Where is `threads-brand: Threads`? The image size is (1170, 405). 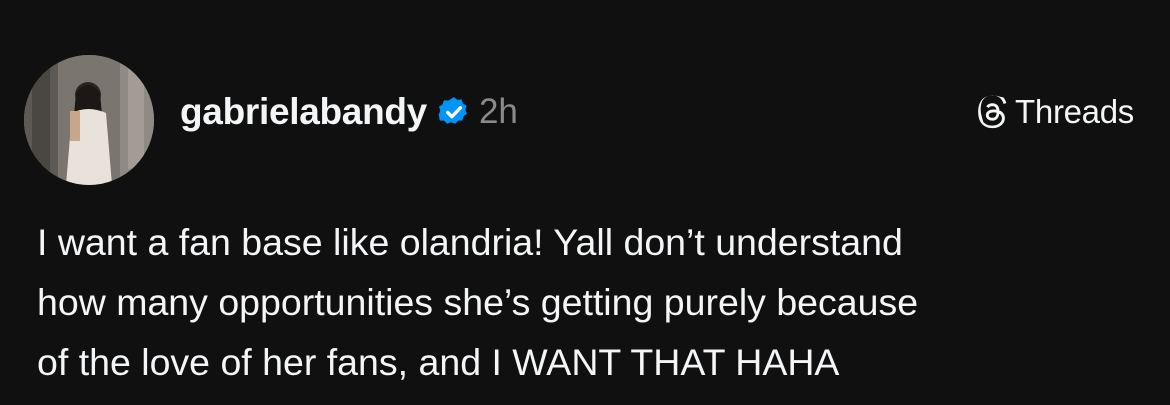
threads-brand: Threads is located at coordinates (1054, 112).